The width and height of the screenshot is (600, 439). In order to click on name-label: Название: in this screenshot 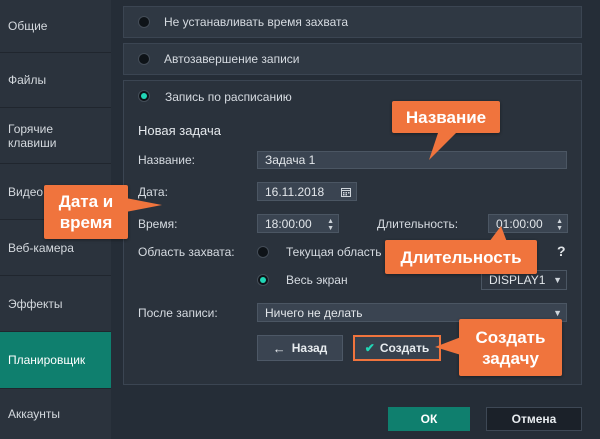, I will do `click(166, 160)`.